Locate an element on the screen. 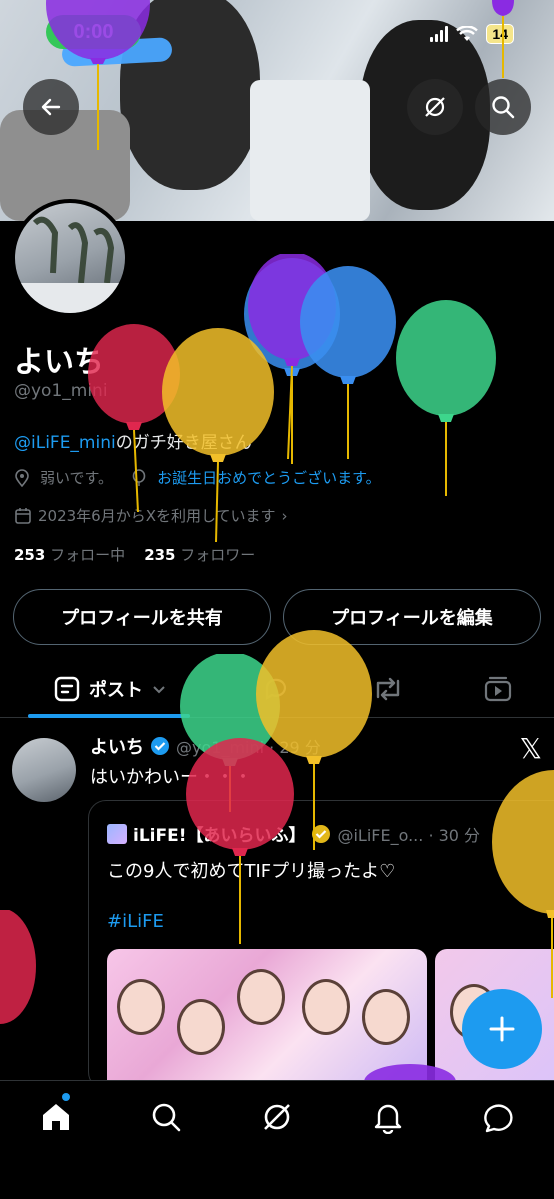 This screenshot has width=554, height=1199. calendar-icon is located at coordinates (23, 515).